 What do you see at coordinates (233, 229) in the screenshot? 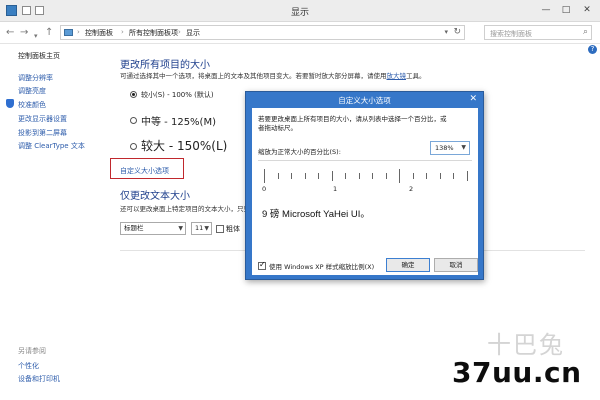
I see `bold-label: 粗体` at bounding box center [233, 229].